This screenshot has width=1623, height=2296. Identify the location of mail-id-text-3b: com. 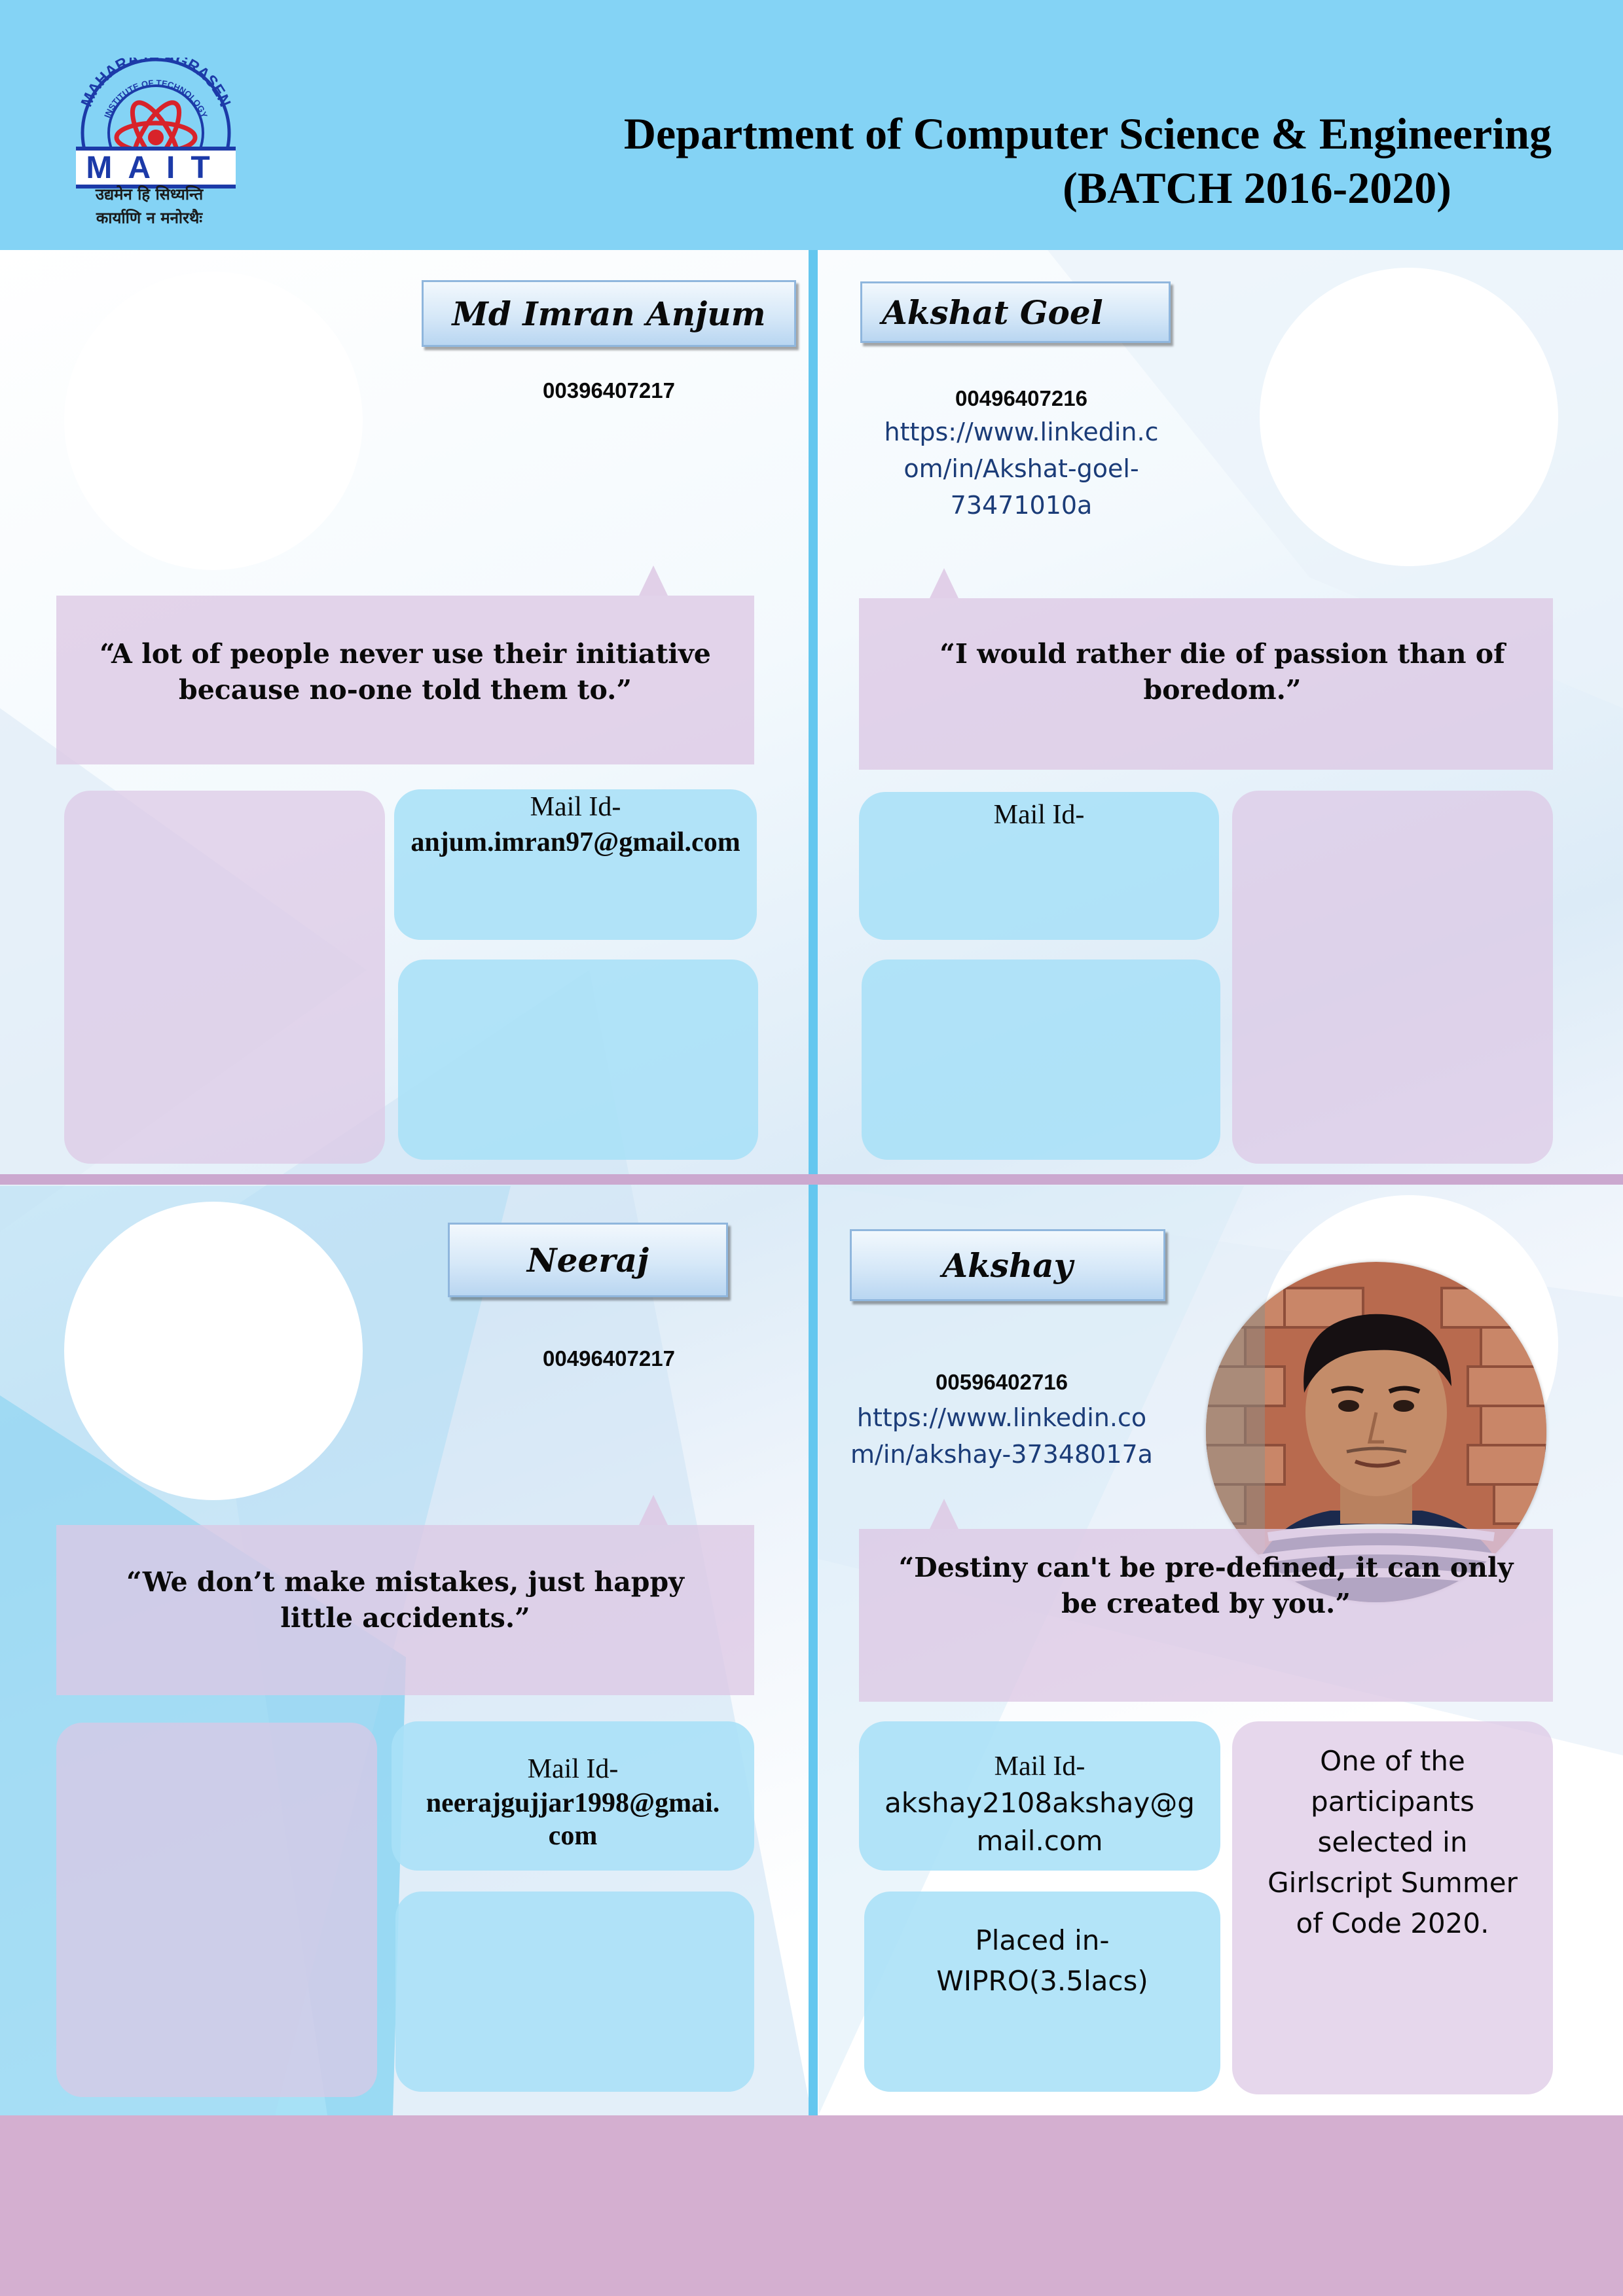
(573, 1836).